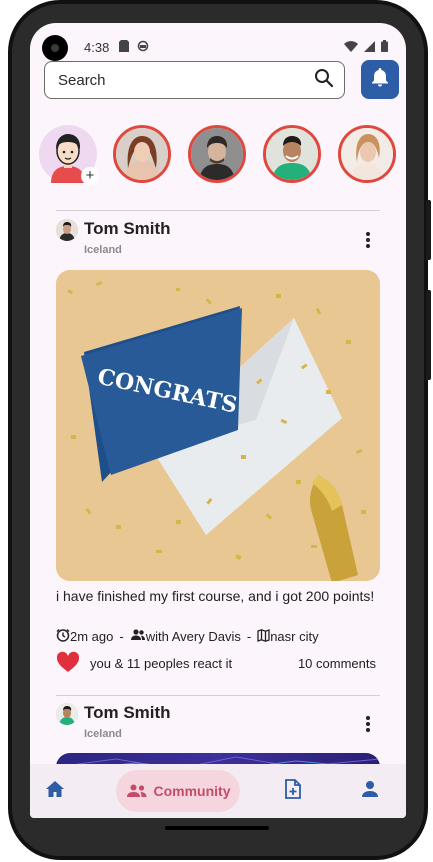 The height and width of the screenshot is (862, 433). I want to click on volume-button, so click(428, 230).